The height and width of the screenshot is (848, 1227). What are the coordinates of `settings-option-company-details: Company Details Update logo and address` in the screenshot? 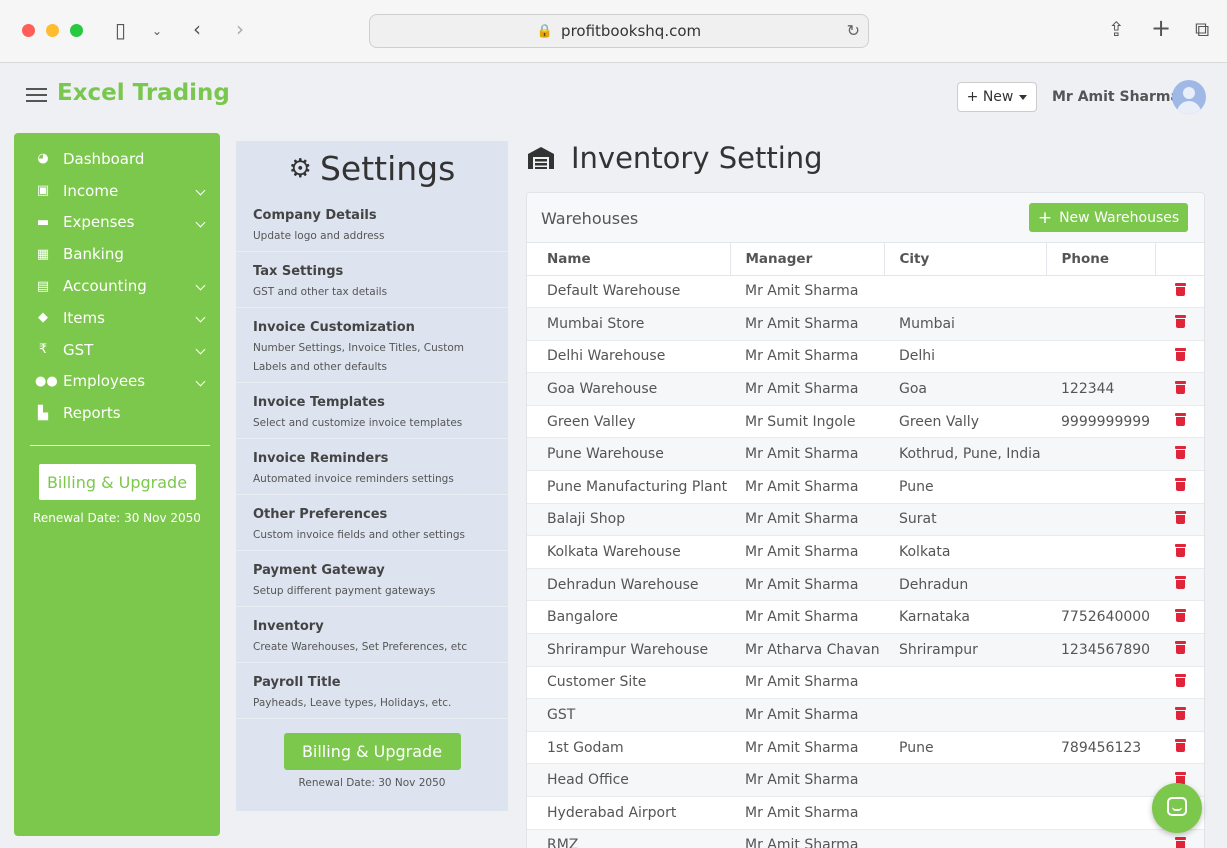 It's located at (372, 224).